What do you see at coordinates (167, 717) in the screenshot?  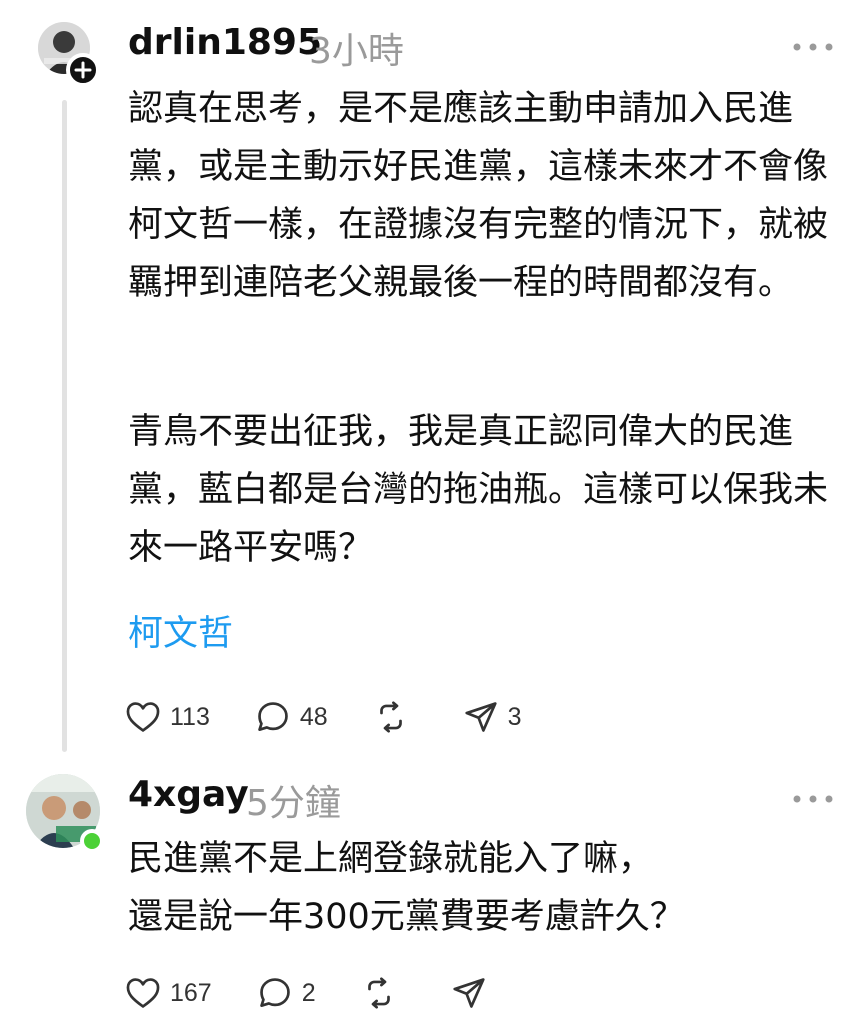 I see `like-button: 113` at bounding box center [167, 717].